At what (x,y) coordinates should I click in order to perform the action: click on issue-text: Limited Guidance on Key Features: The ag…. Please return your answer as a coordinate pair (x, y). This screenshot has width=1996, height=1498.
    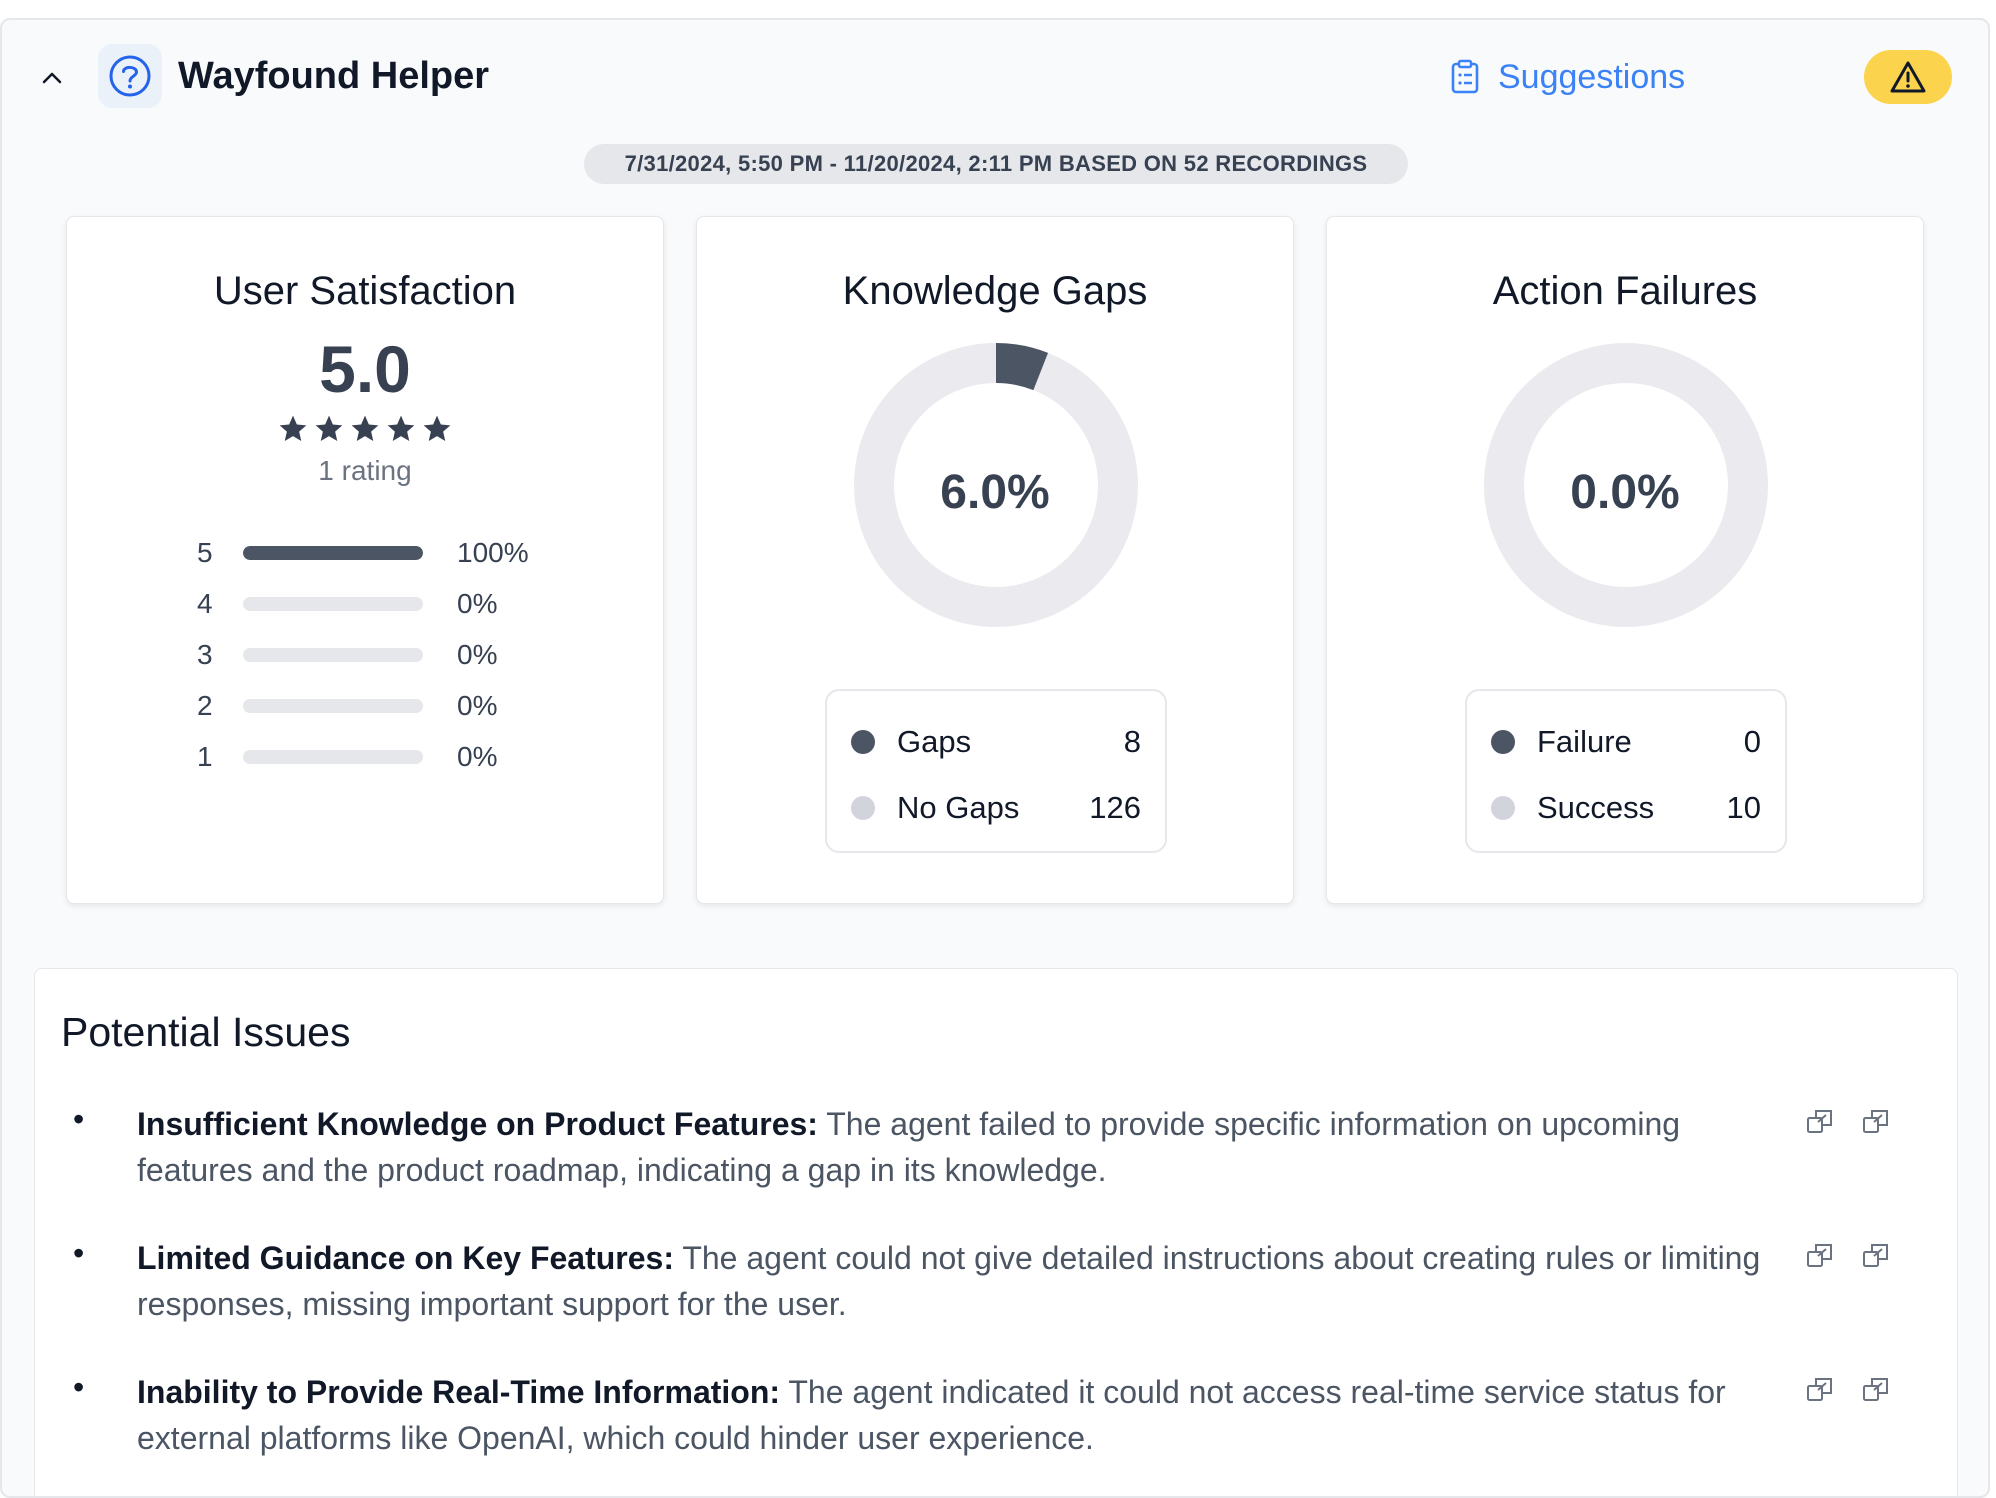
    Looking at the image, I should click on (967, 1281).